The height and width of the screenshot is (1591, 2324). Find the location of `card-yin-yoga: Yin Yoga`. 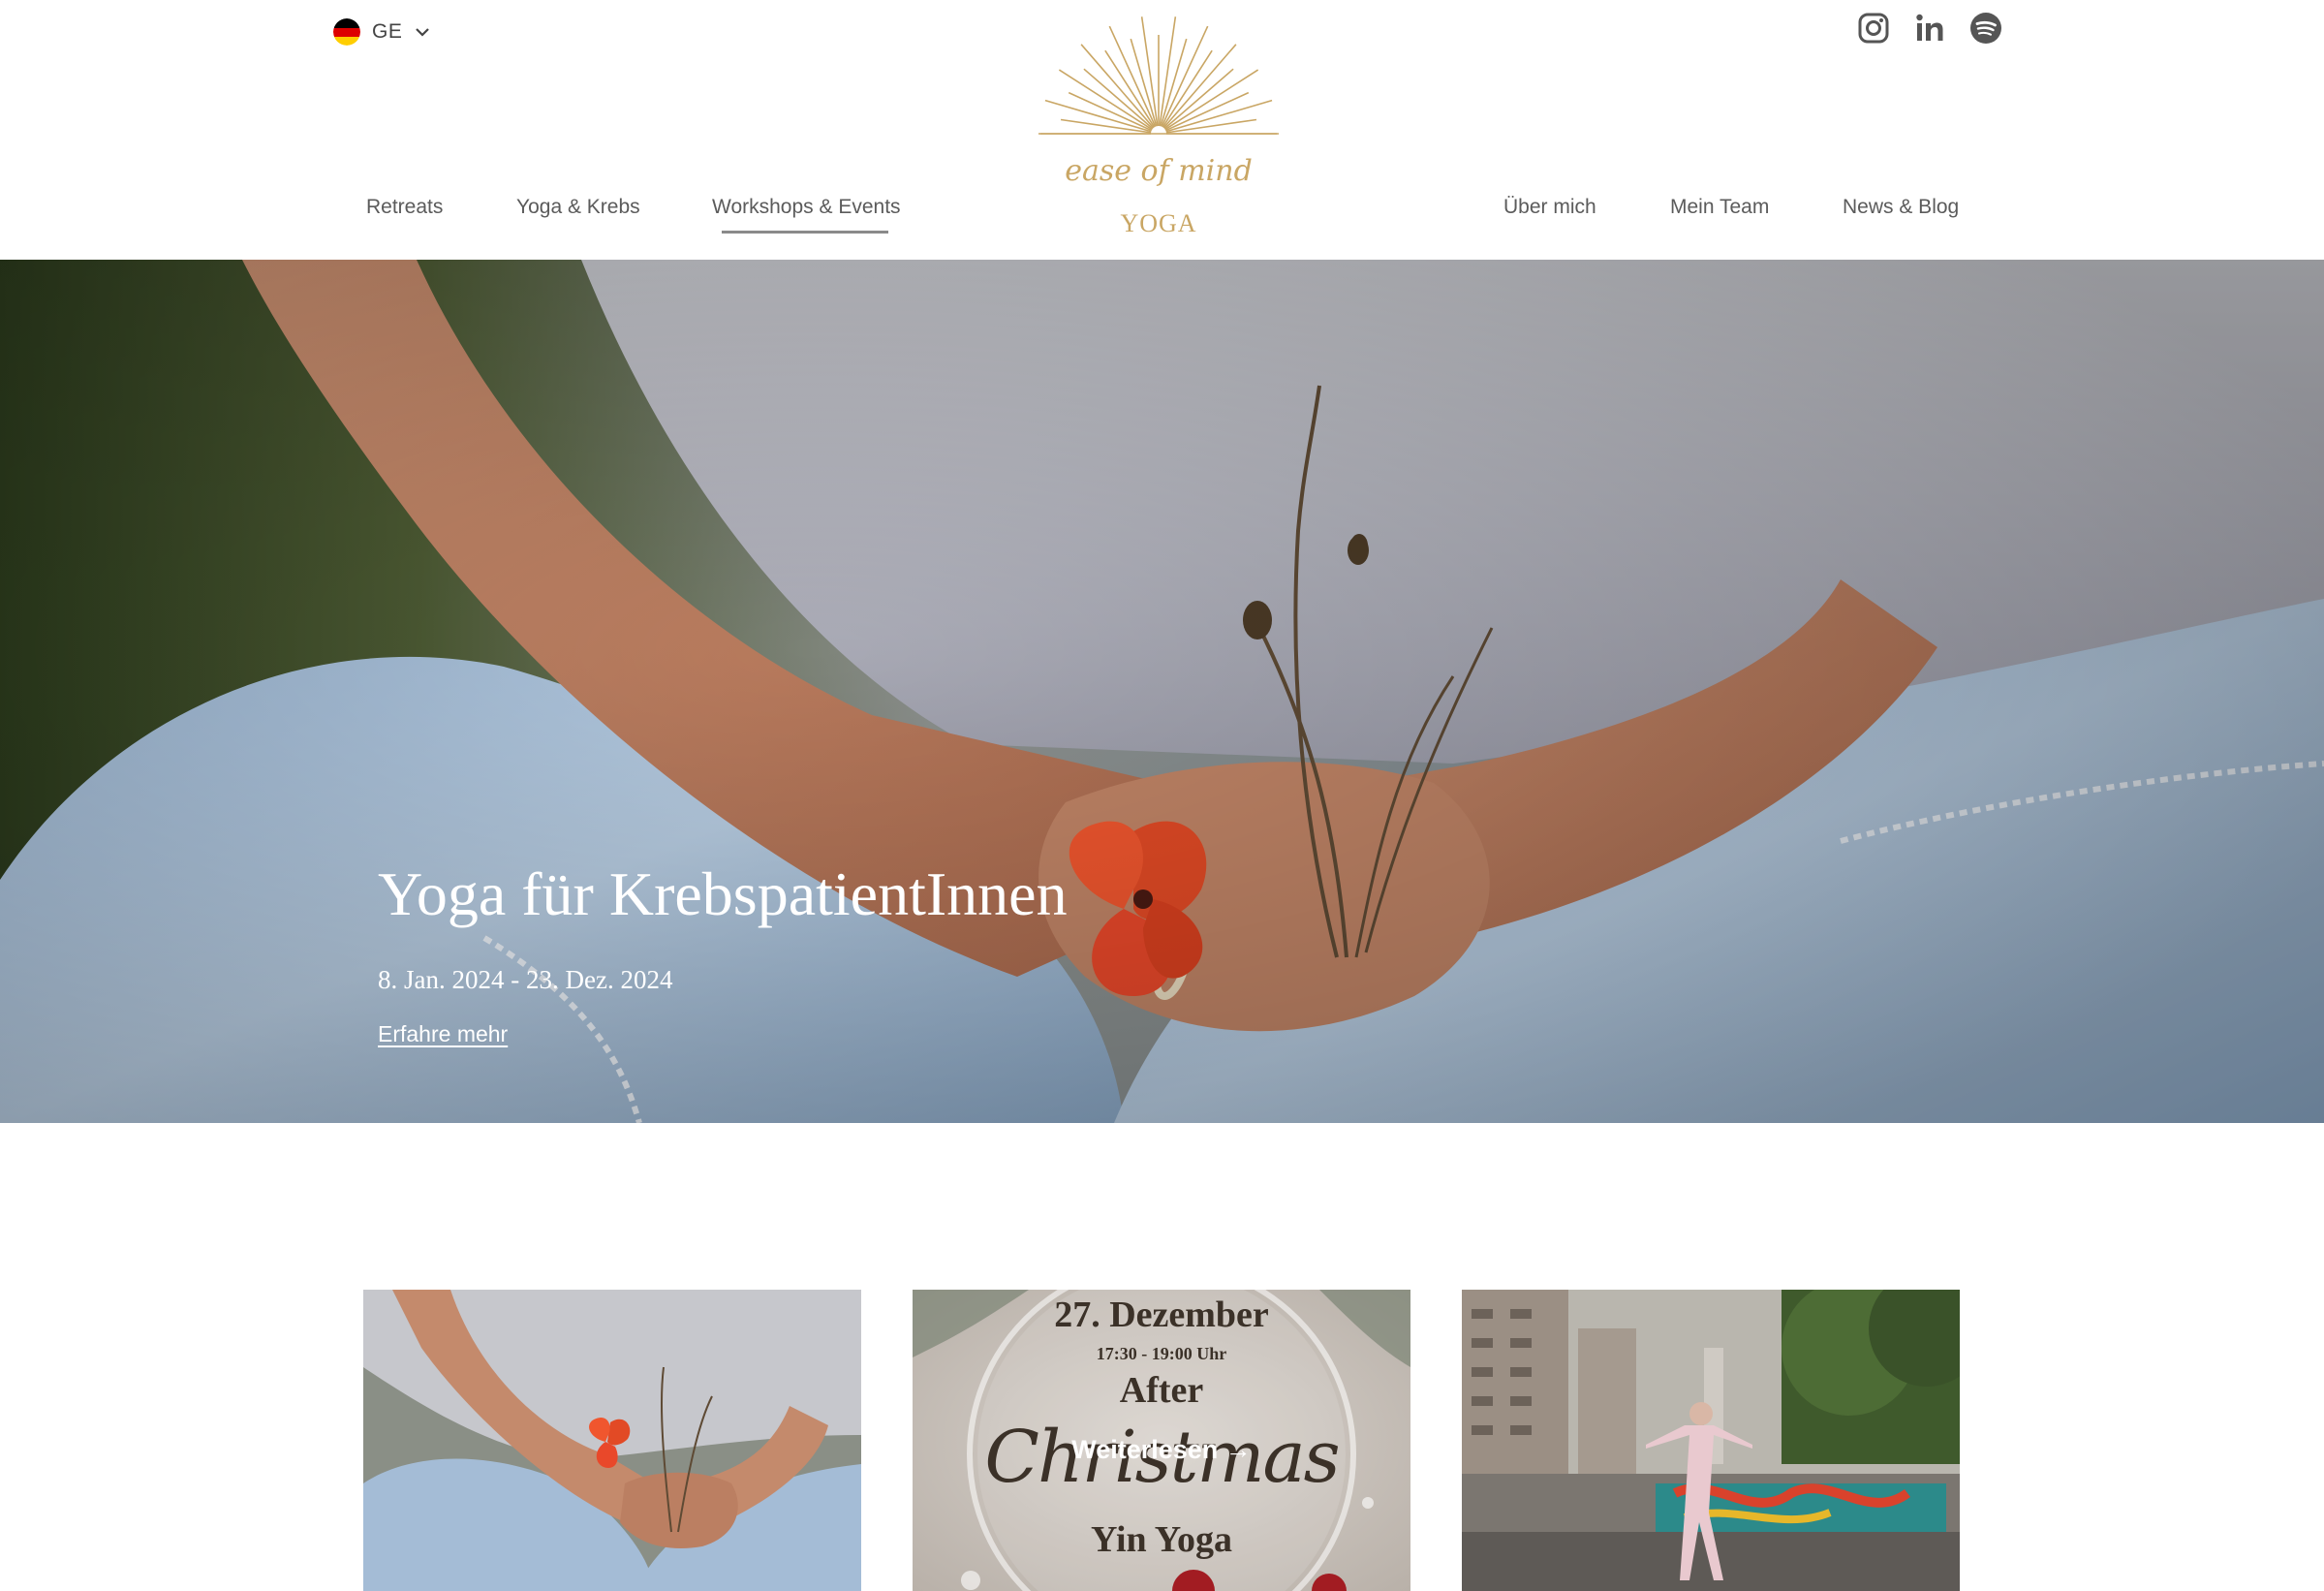

card-yin-yoga: Yin Yoga is located at coordinates (1161, 1539).